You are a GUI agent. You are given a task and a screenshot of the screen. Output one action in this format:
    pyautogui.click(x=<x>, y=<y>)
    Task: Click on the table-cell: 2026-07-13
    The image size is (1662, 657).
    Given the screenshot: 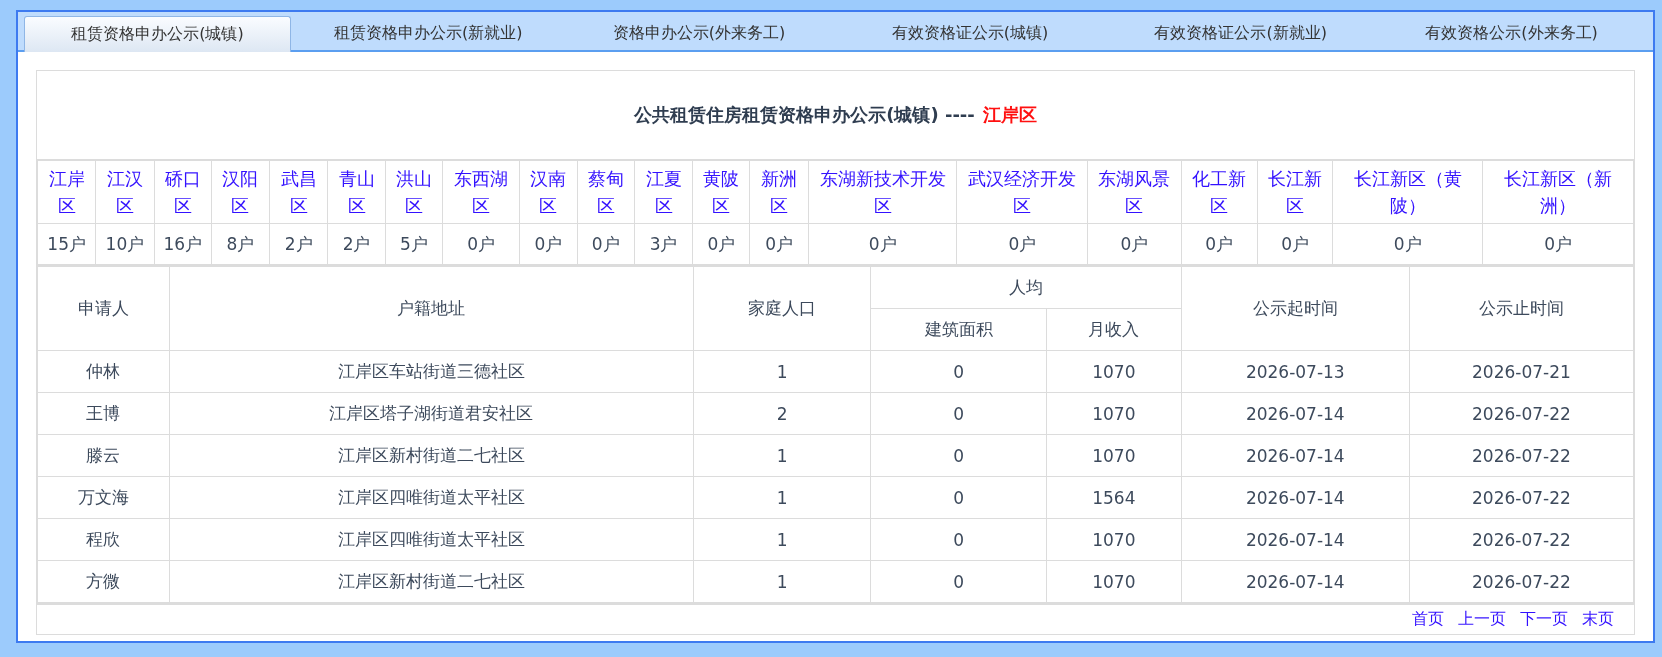 What is the action you would take?
    pyautogui.click(x=1295, y=371)
    